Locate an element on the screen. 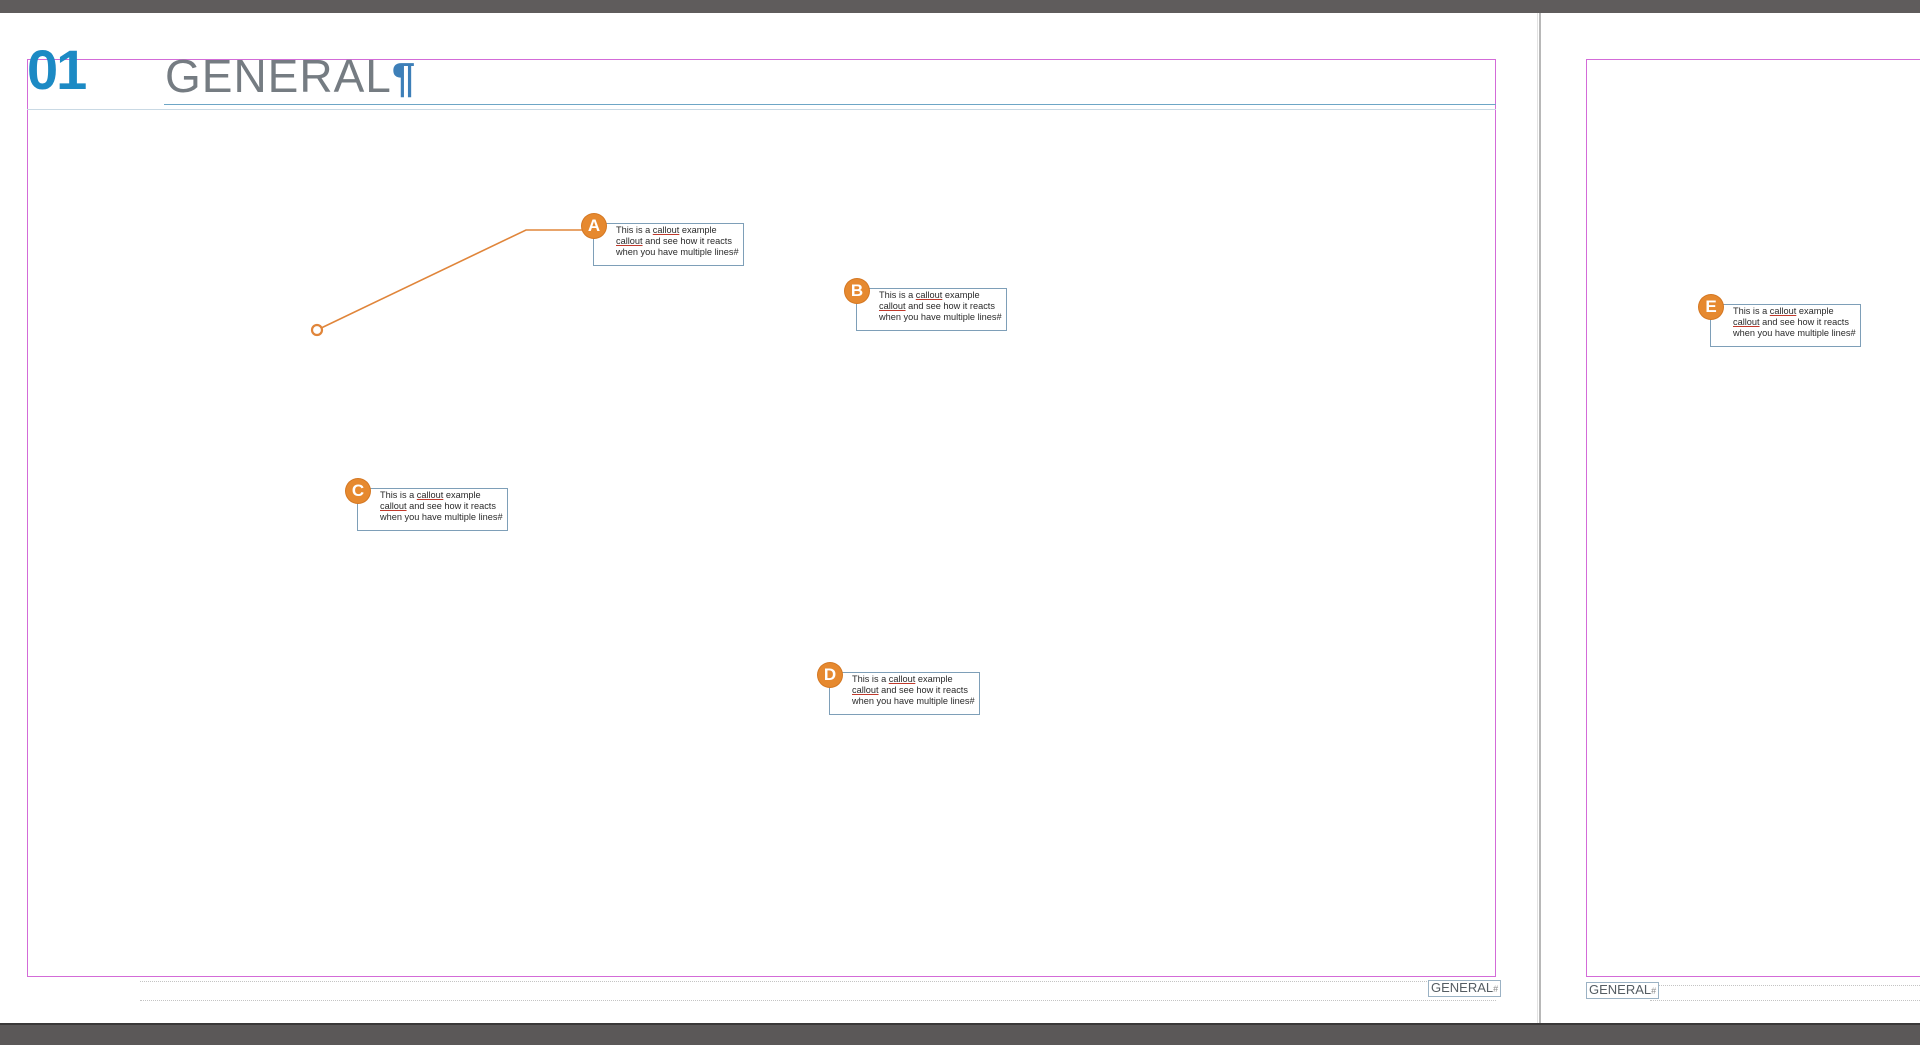 This screenshot has height=1045, width=1920. section-title: GENERAL is located at coordinates (278, 76).